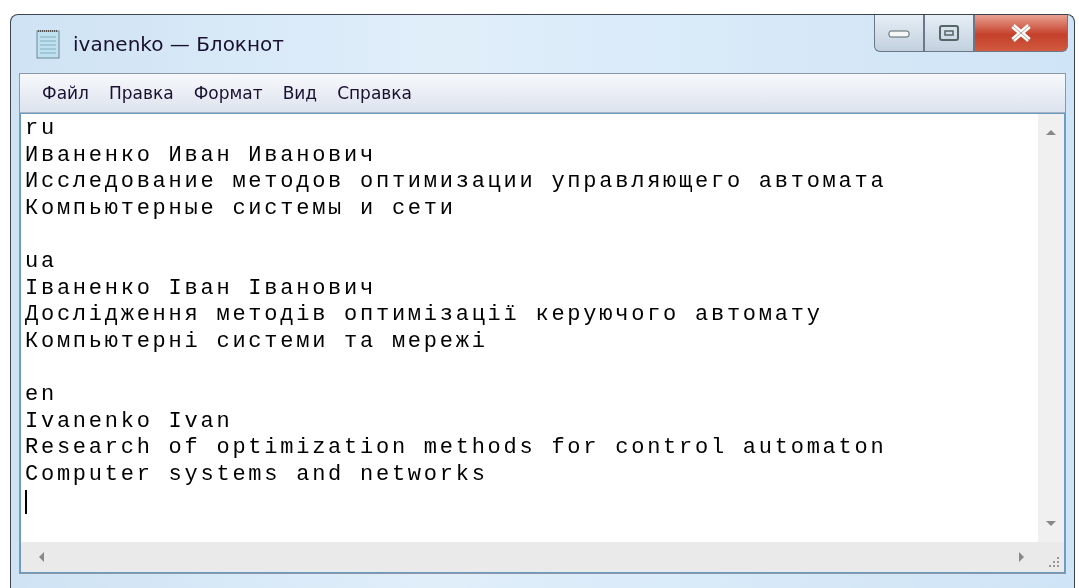  What do you see at coordinates (26, 502) in the screenshot?
I see `text-cursor` at bounding box center [26, 502].